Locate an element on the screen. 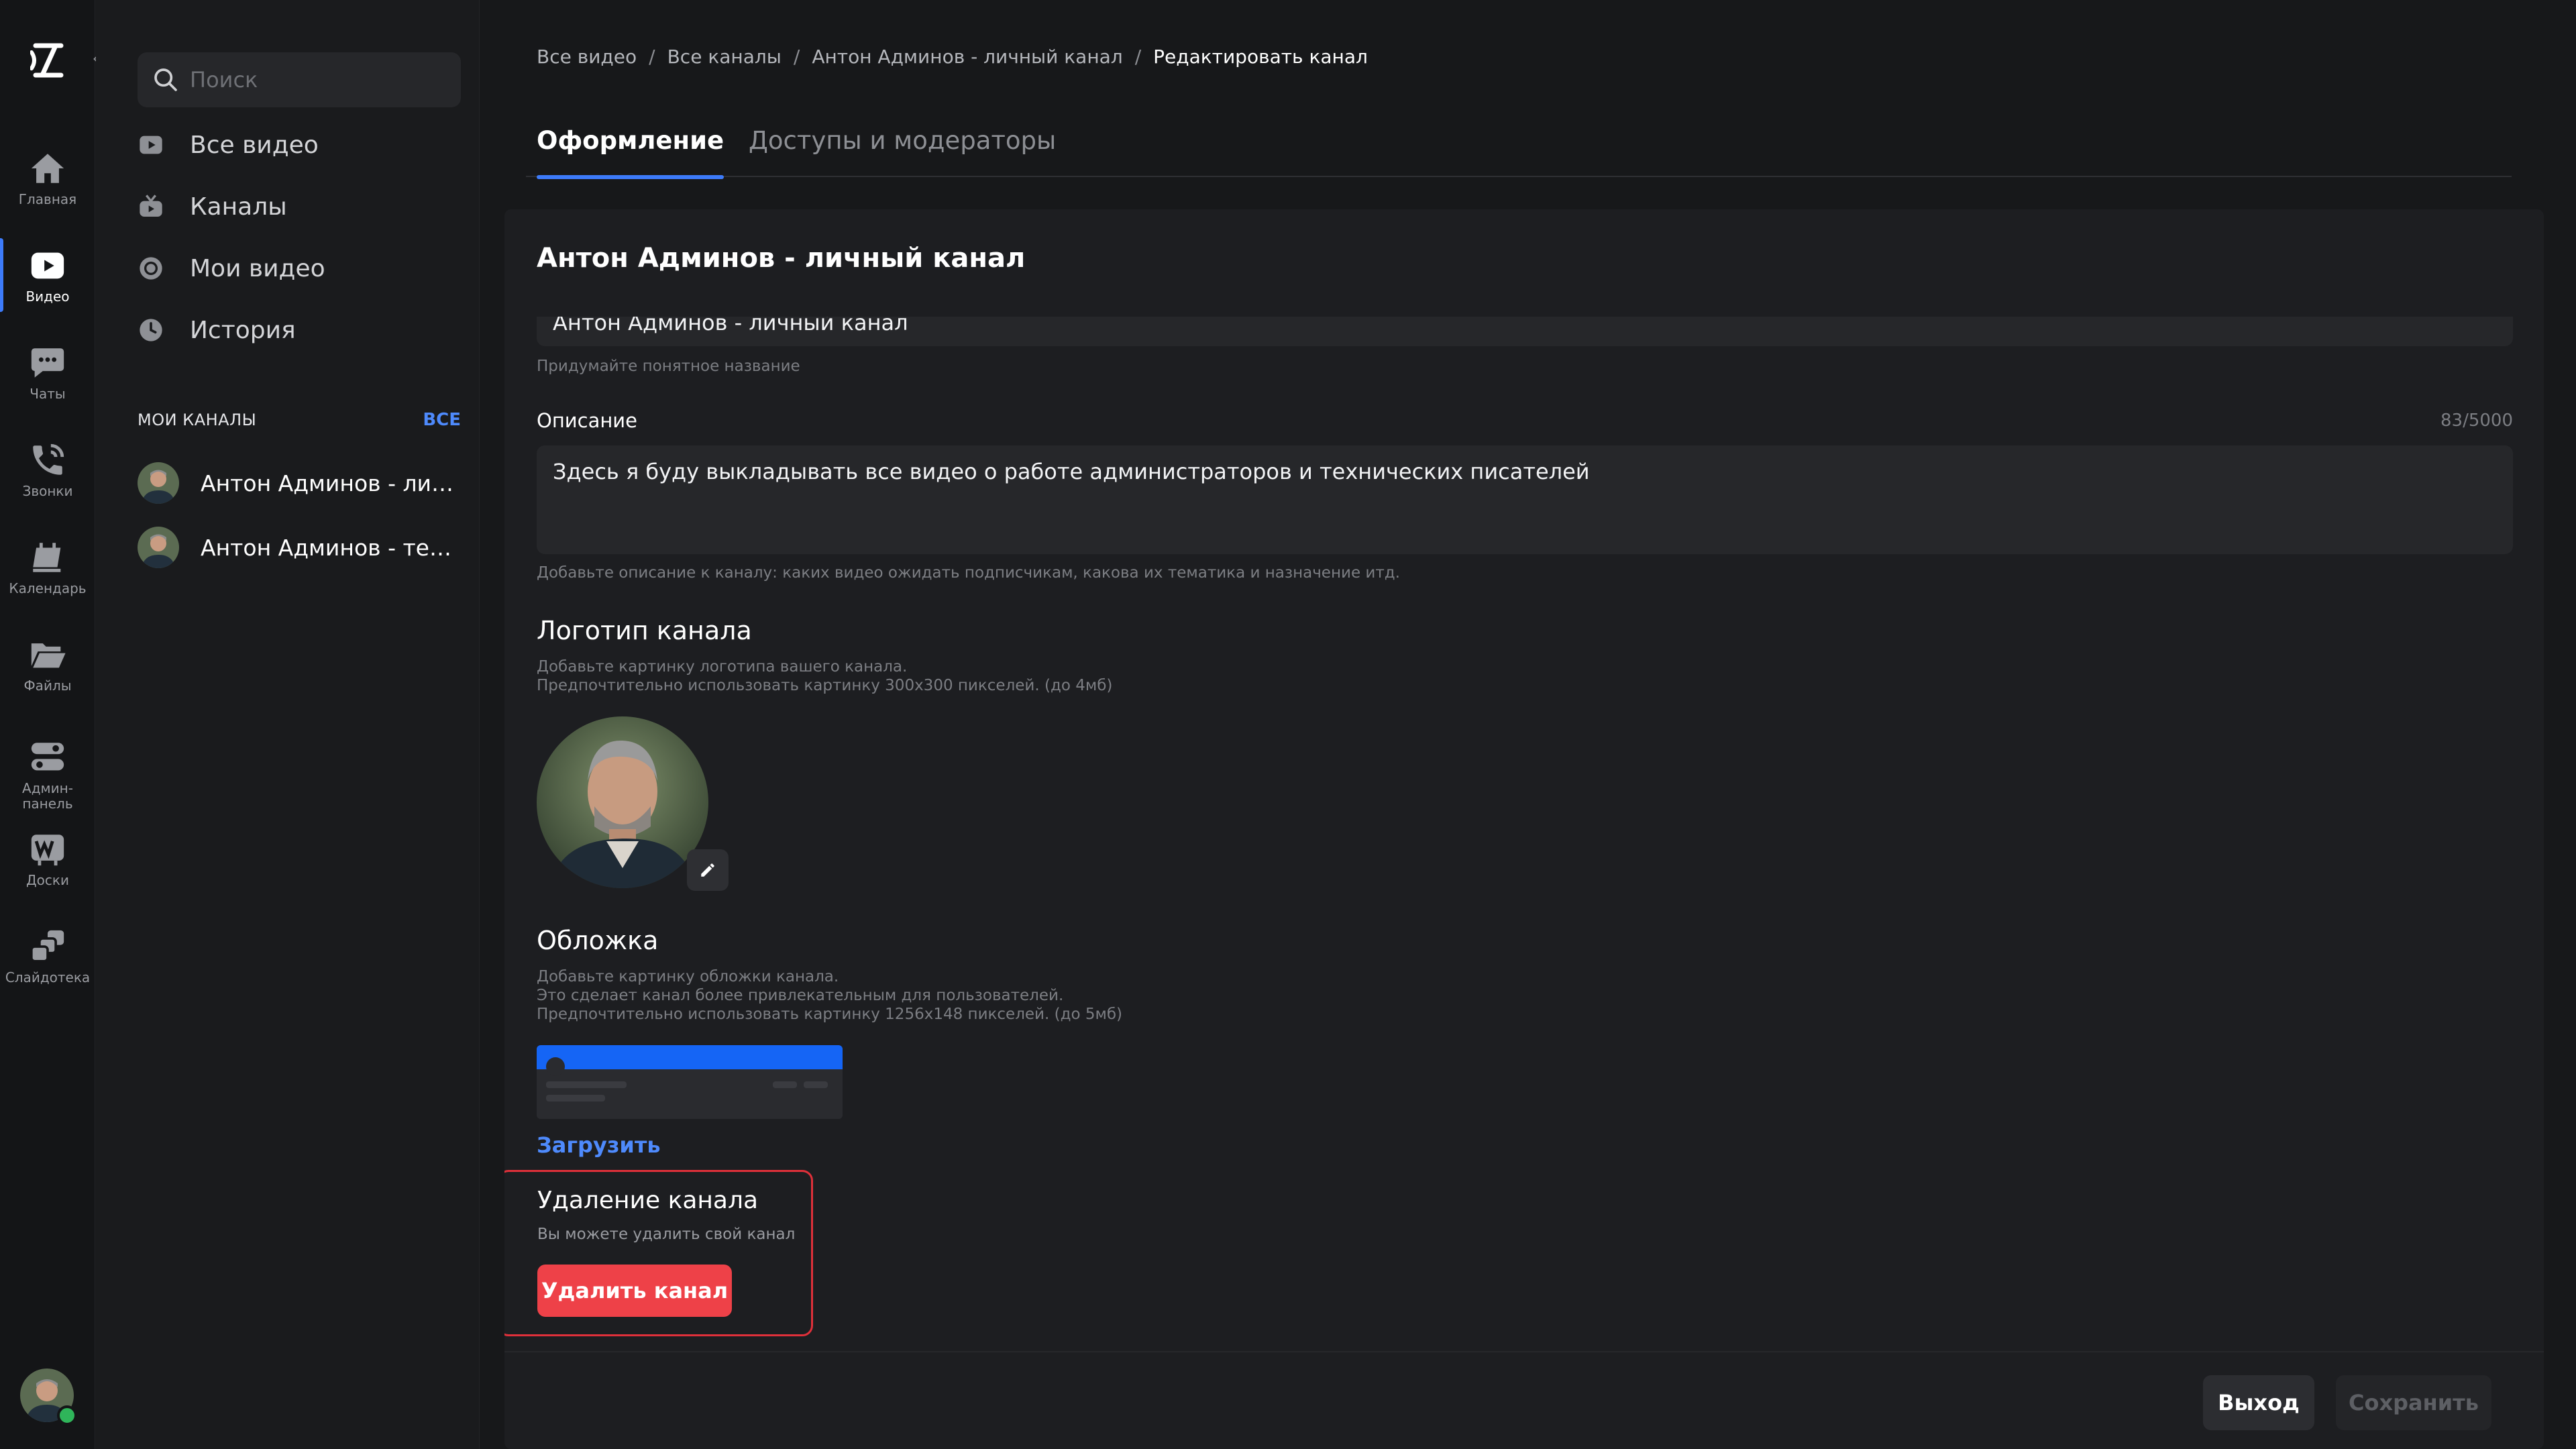  tab-bar: Оформление Доступы и модераторы is located at coordinates (1519, 150).